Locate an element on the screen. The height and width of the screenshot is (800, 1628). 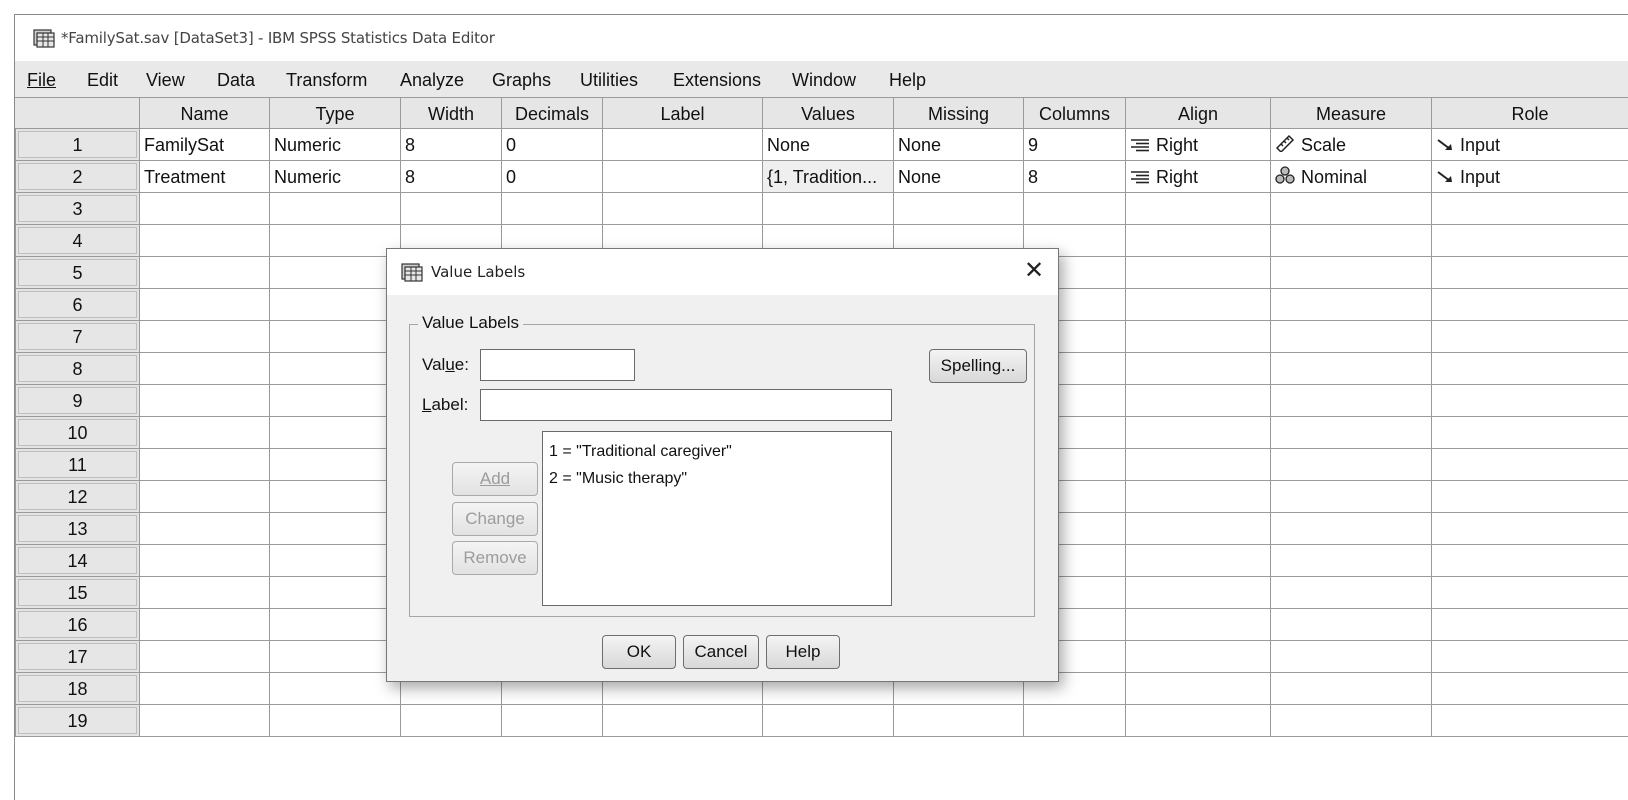
menu-analyze: Analyze is located at coordinates (432, 80).